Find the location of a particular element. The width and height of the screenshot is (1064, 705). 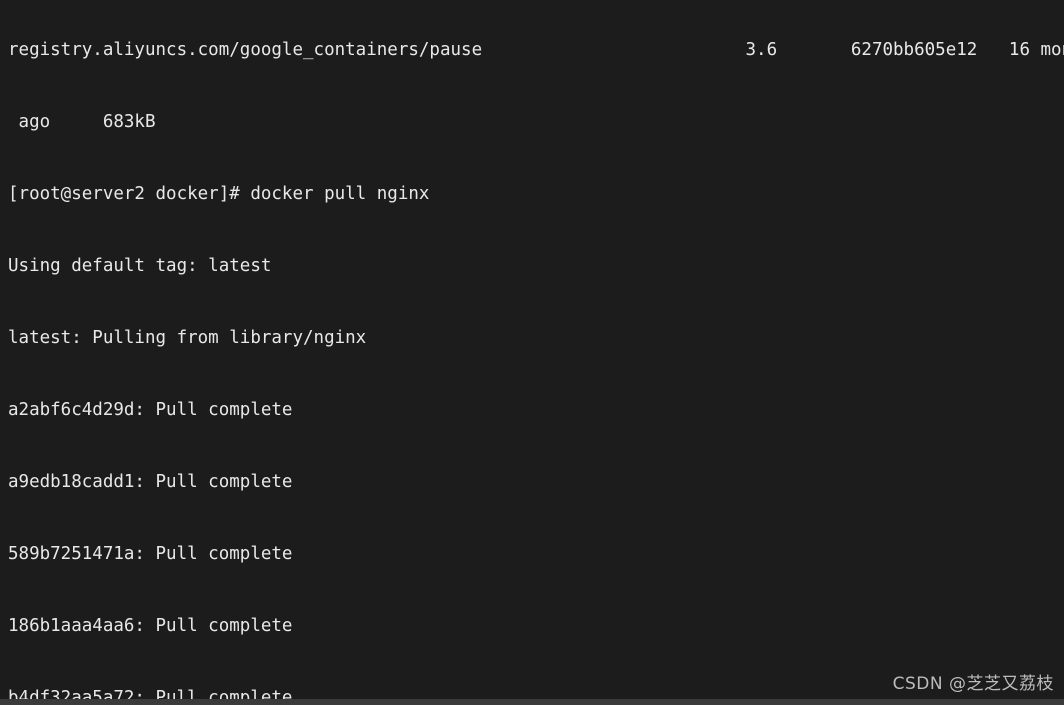

terminal-line: Using default tag: latest is located at coordinates (140, 266).